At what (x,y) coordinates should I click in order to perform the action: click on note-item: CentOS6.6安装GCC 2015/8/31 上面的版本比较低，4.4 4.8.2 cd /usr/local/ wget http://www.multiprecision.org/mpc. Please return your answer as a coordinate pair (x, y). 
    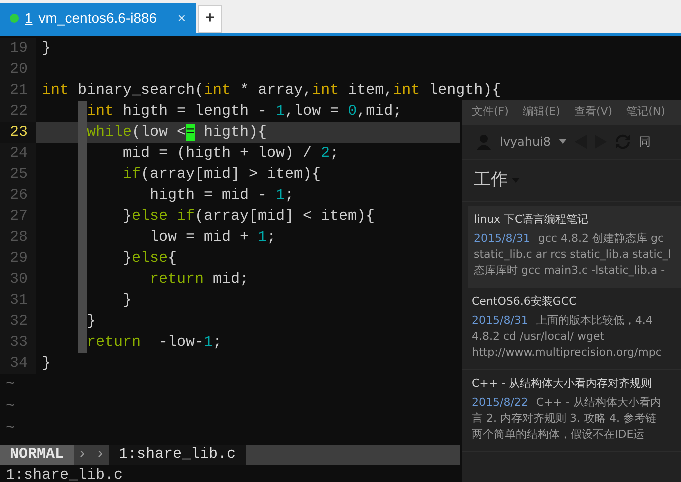
    Looking at the image, I should click on (571, 329).